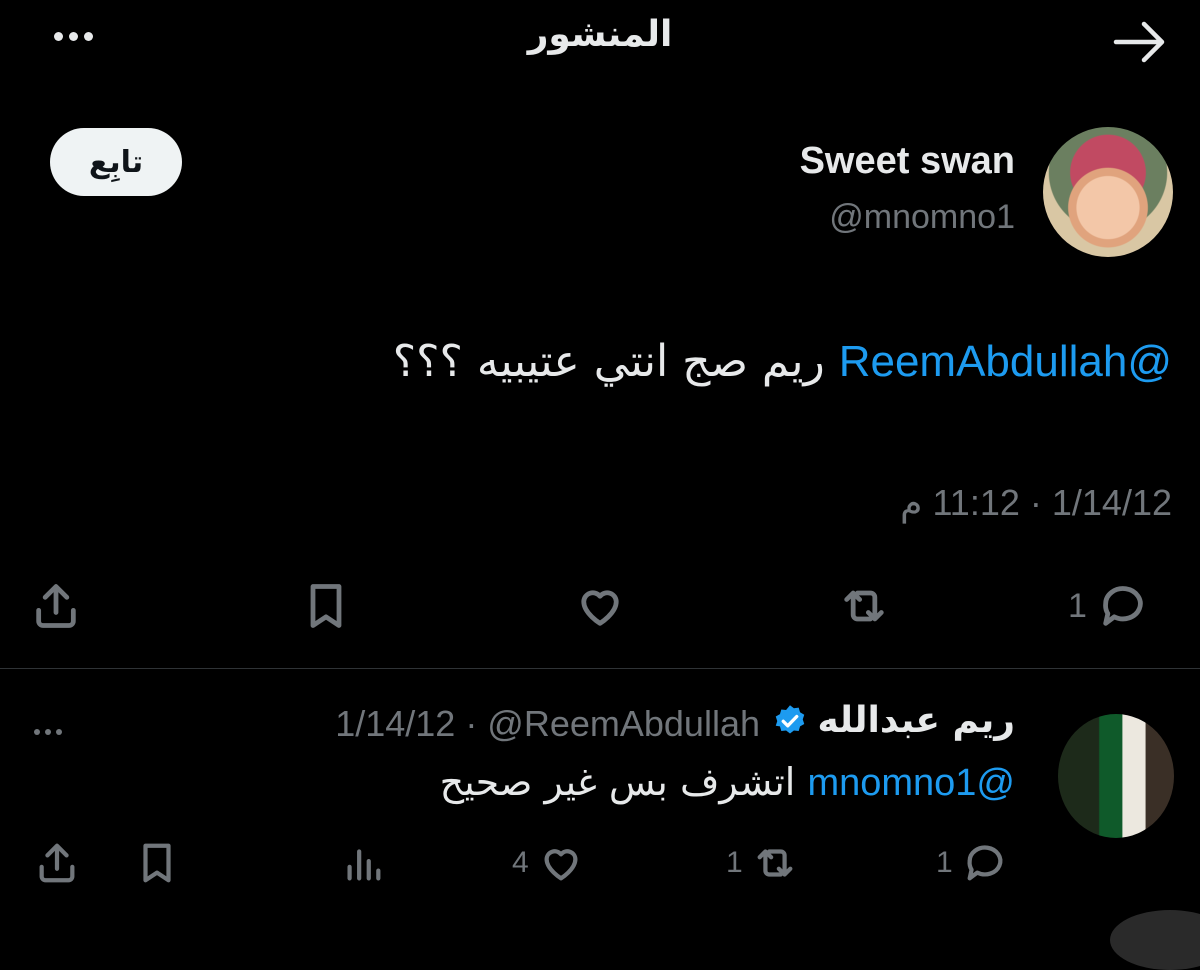  What do you see at coordinates (789, 718) in the screenshot?
I see `verified-badge-icon` at bounding box center [789, 718].